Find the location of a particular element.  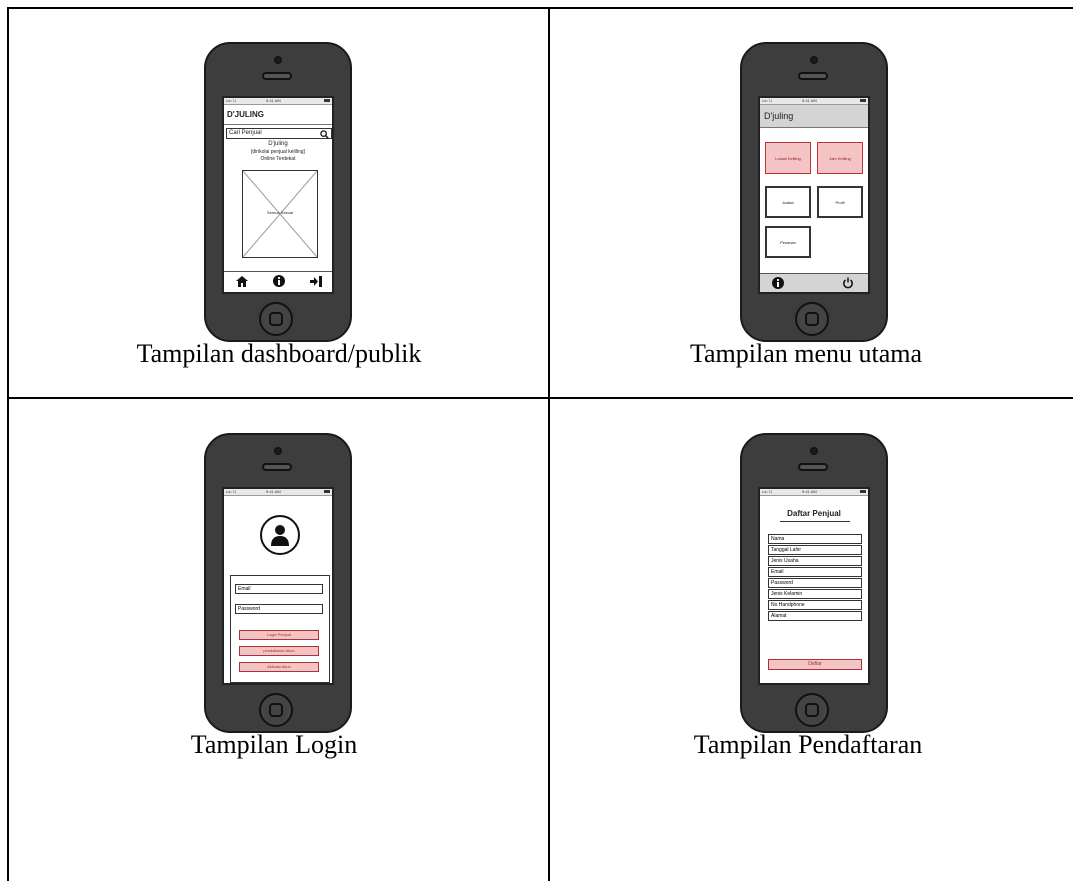

power-icon is located at coordinates (848, 283).